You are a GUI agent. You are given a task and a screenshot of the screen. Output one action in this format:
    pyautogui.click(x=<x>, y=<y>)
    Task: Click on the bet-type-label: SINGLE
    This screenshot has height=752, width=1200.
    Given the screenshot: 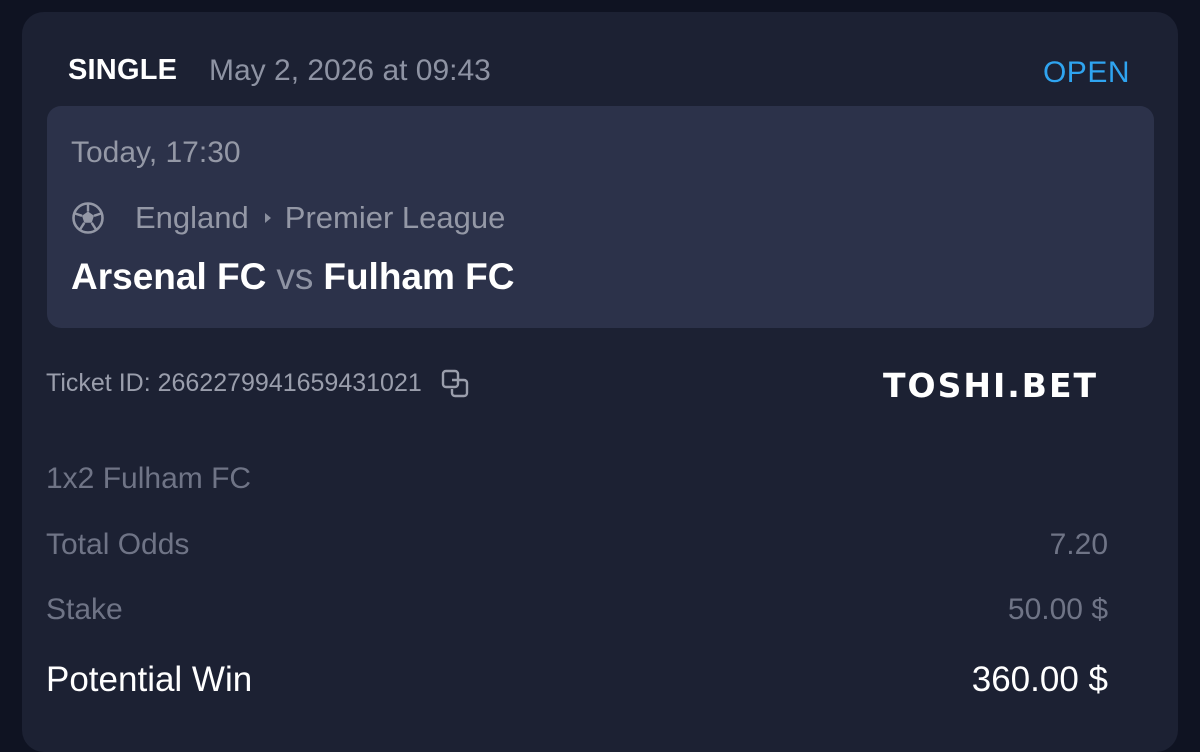 What is the action you would take?
    pyautogui.click(x=123, y=70)
    